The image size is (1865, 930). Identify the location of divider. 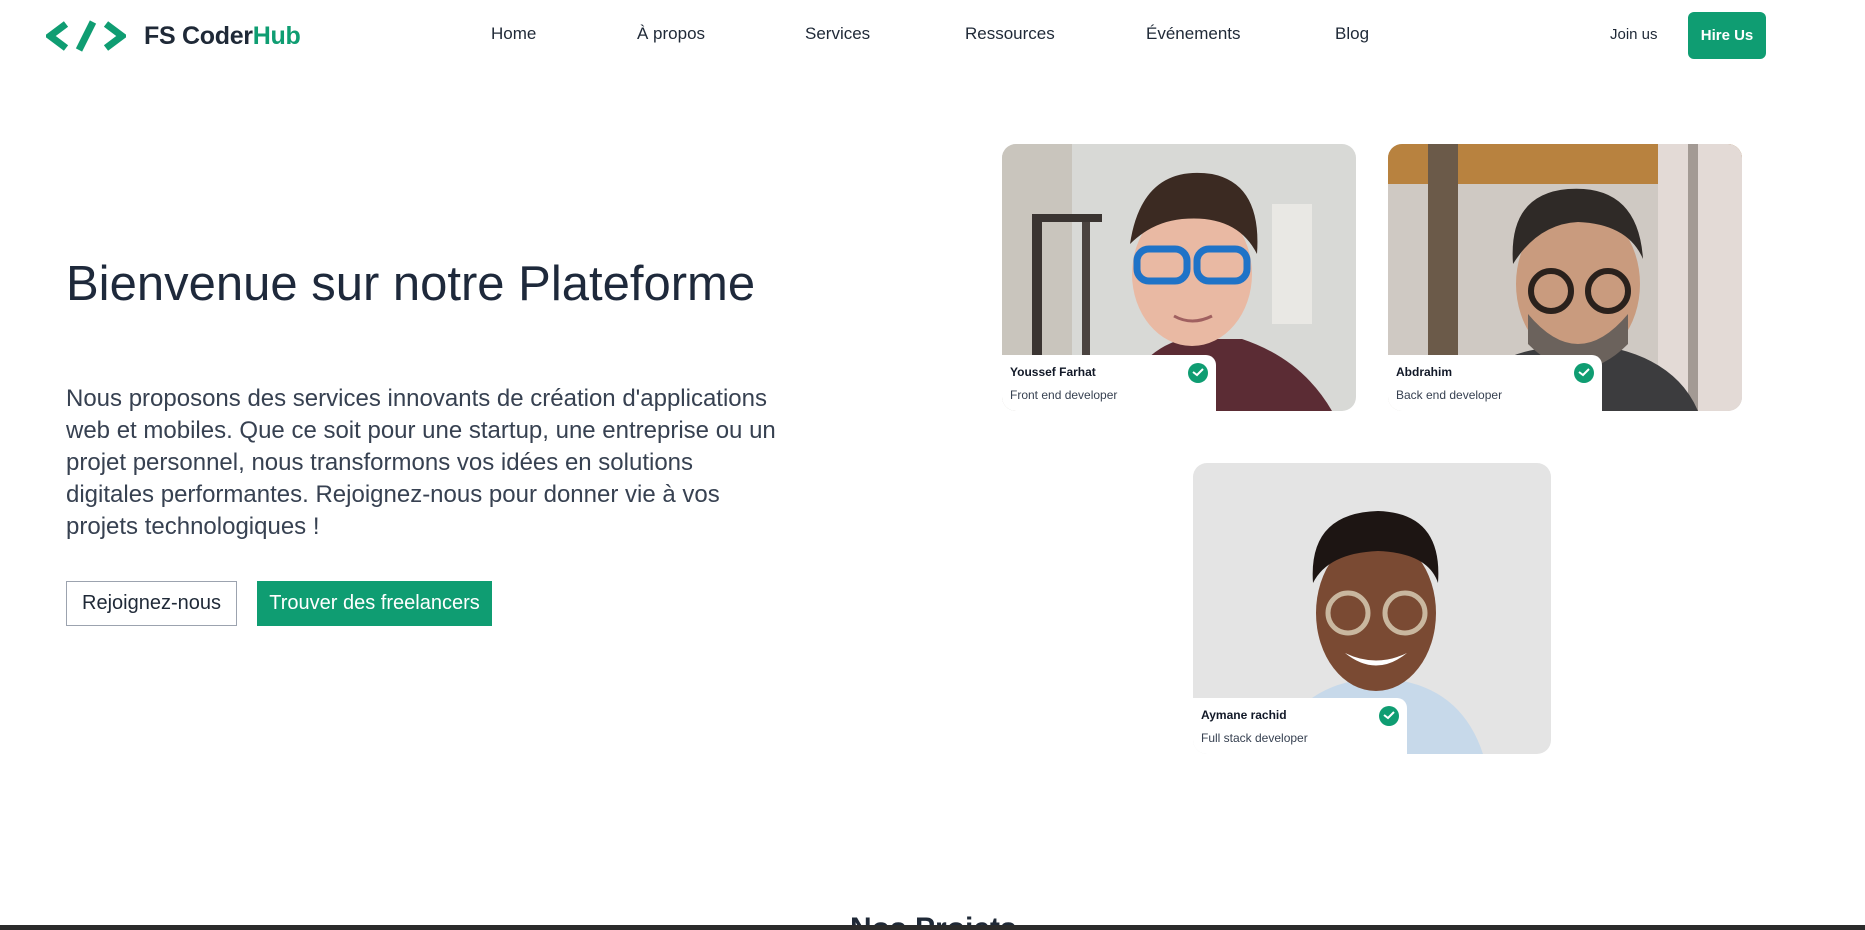
(932, 927).